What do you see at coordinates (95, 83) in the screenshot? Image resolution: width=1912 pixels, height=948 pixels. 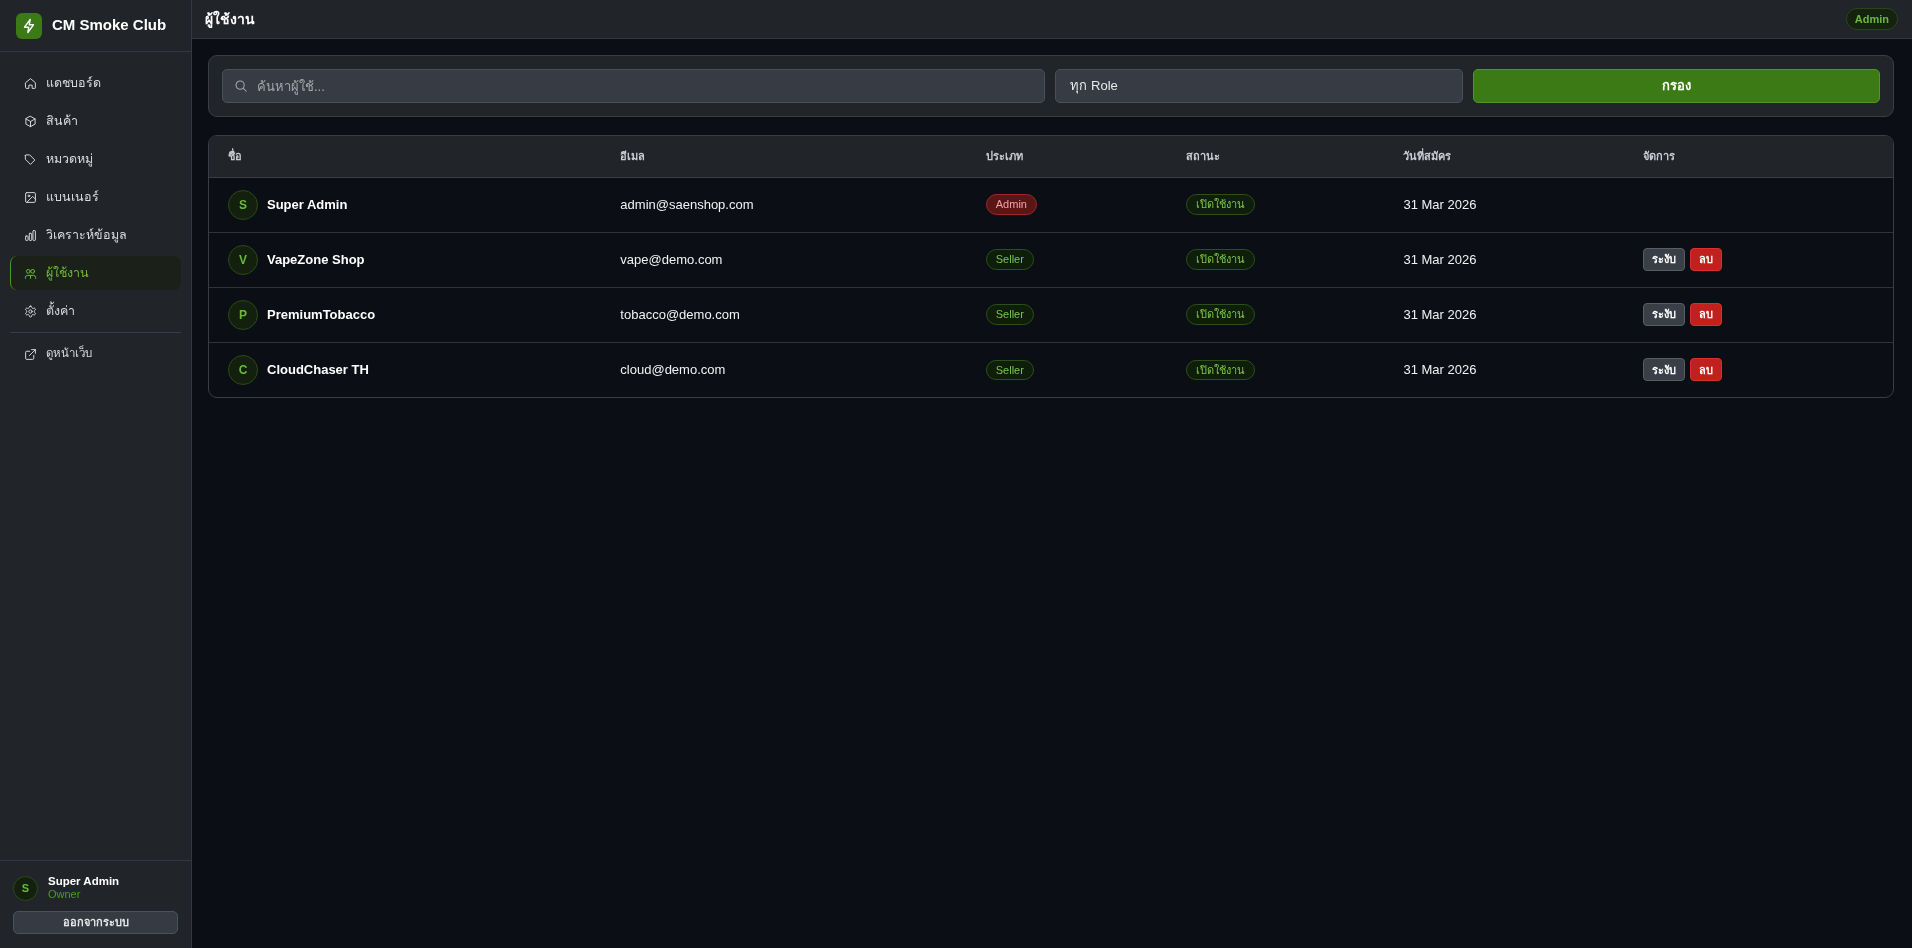 I see `nav-item: แดชบอร์ด` at bounding box center [95, 83].